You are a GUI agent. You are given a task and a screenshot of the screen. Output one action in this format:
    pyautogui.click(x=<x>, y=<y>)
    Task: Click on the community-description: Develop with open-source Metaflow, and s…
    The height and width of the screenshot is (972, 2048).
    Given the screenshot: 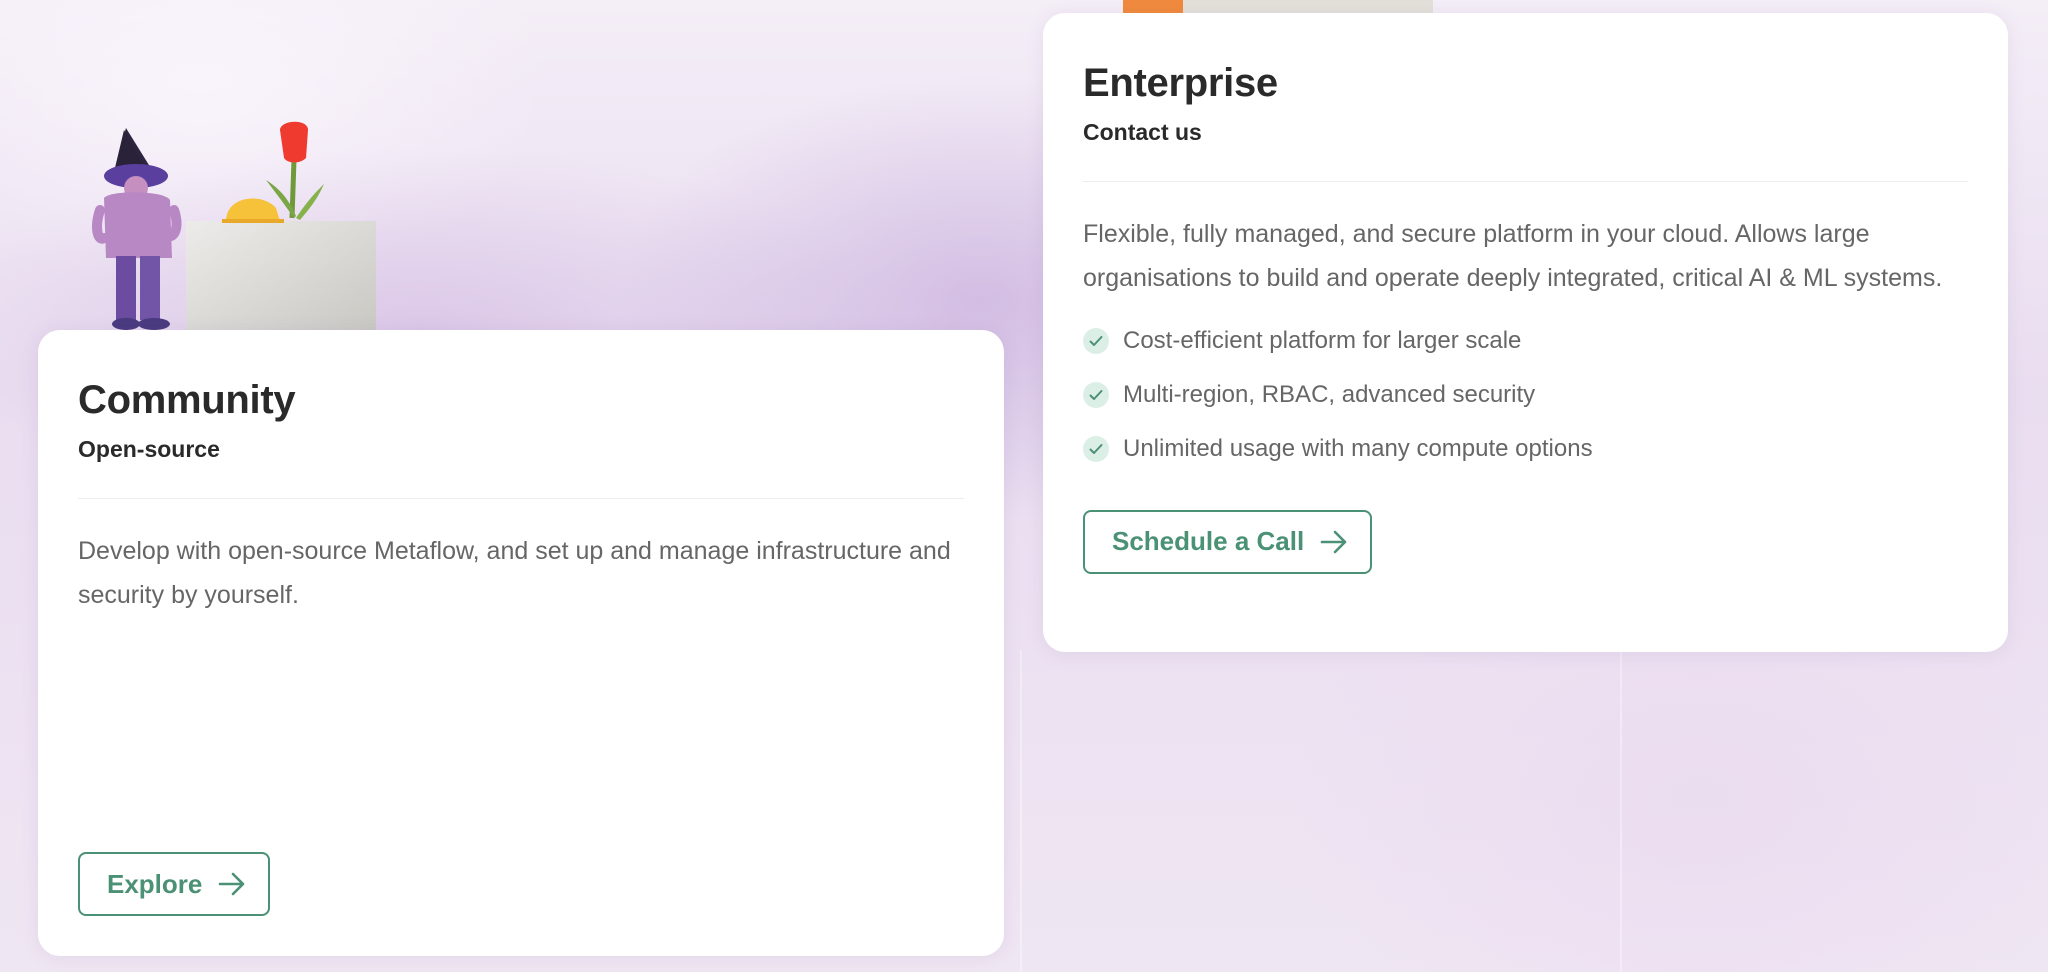 What is the action you would take?
    pyautogui.click(x=514, y=572)
    